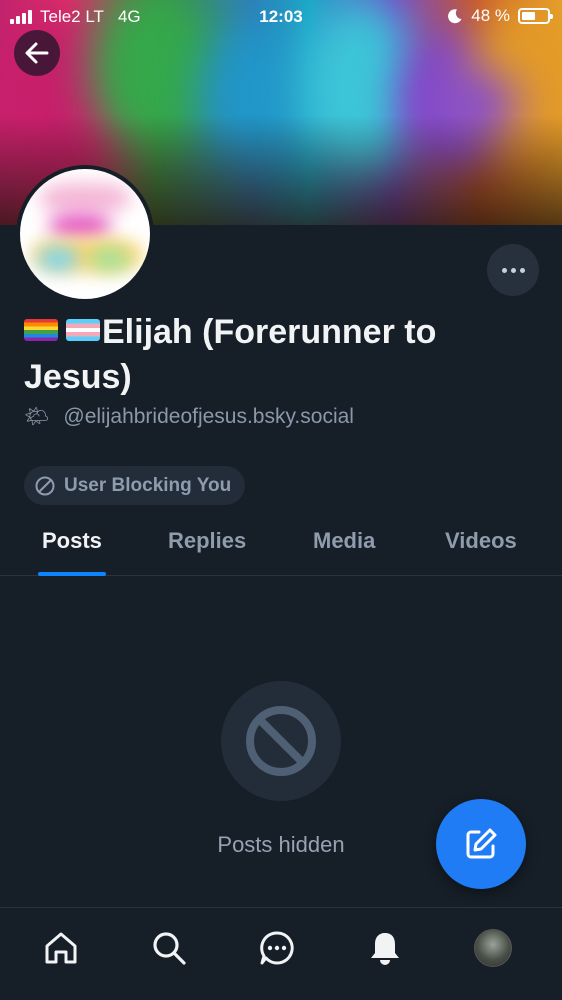 Image resolution: width=562 pixels, height=1000 pixels. I want to click on compose-button, so click(481, 844).